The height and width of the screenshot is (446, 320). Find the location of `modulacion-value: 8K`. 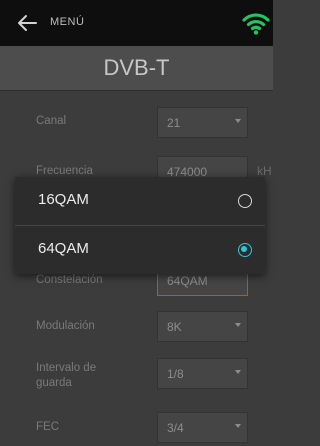

modulacion-value: 8K is located at coordinates (174, 327).